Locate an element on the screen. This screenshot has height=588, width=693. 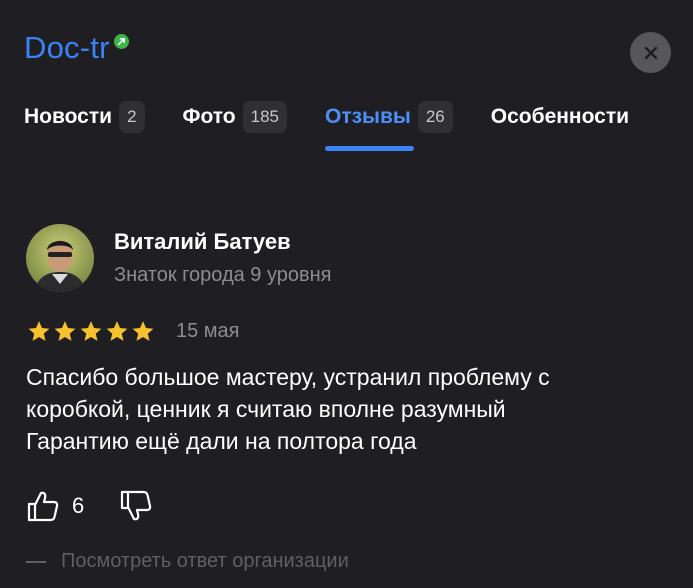
like-count: 6 is located at coordinates (78, 505).